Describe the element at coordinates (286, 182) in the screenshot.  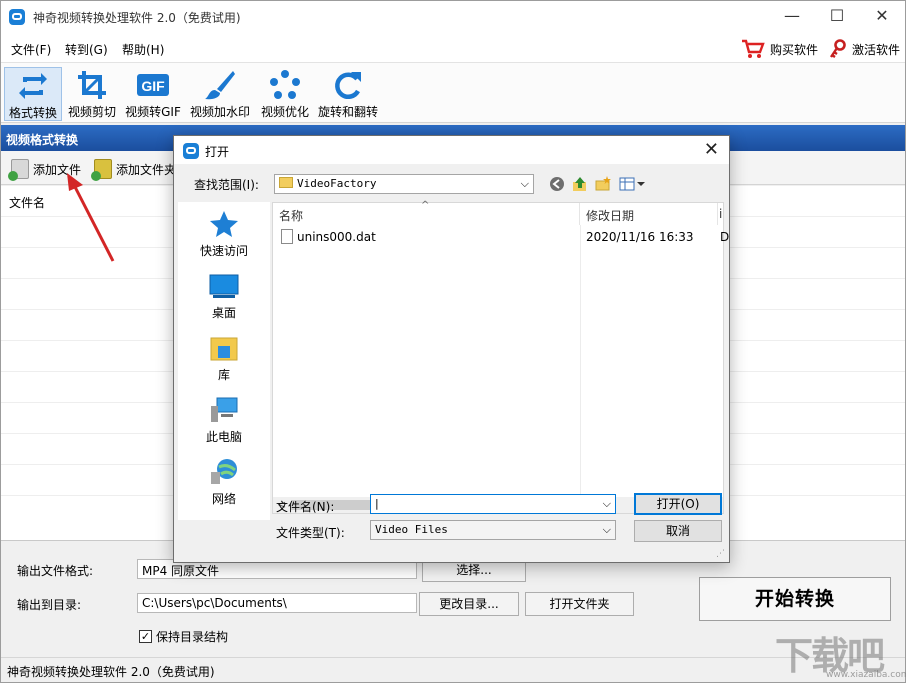
I see `folder-icon` at that location.